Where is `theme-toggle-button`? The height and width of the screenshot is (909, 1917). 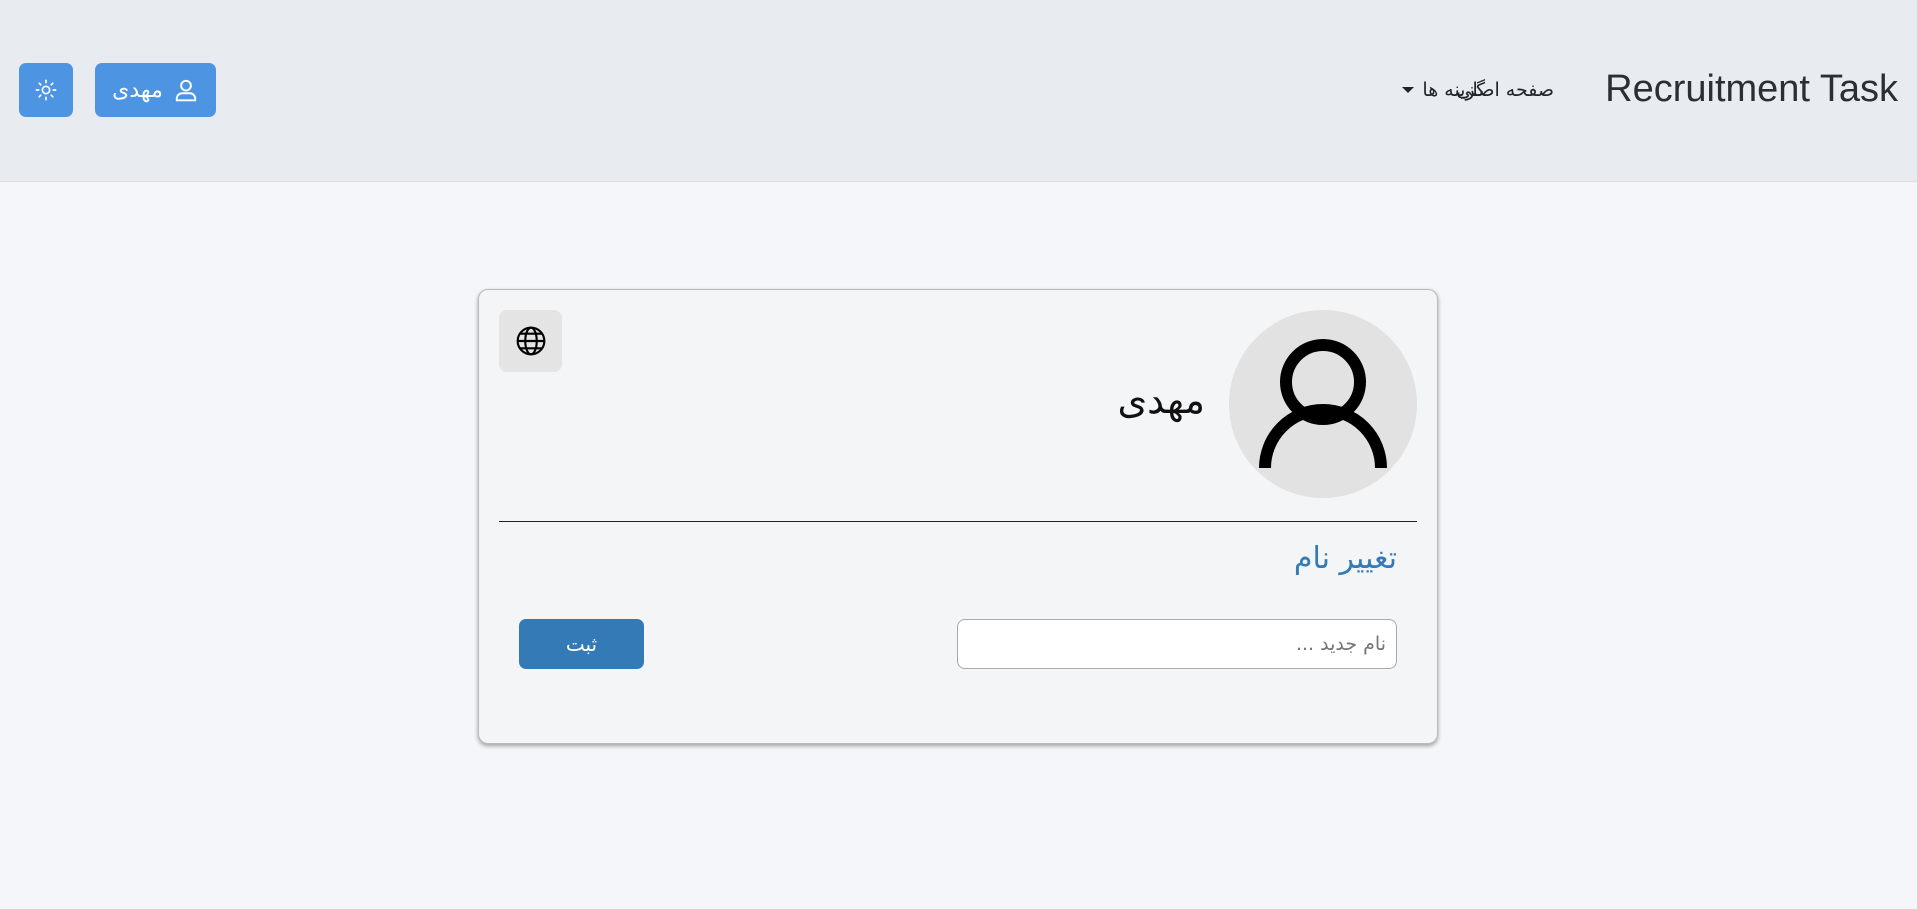 theme-toggle-button is located at coordinates (46, 90).